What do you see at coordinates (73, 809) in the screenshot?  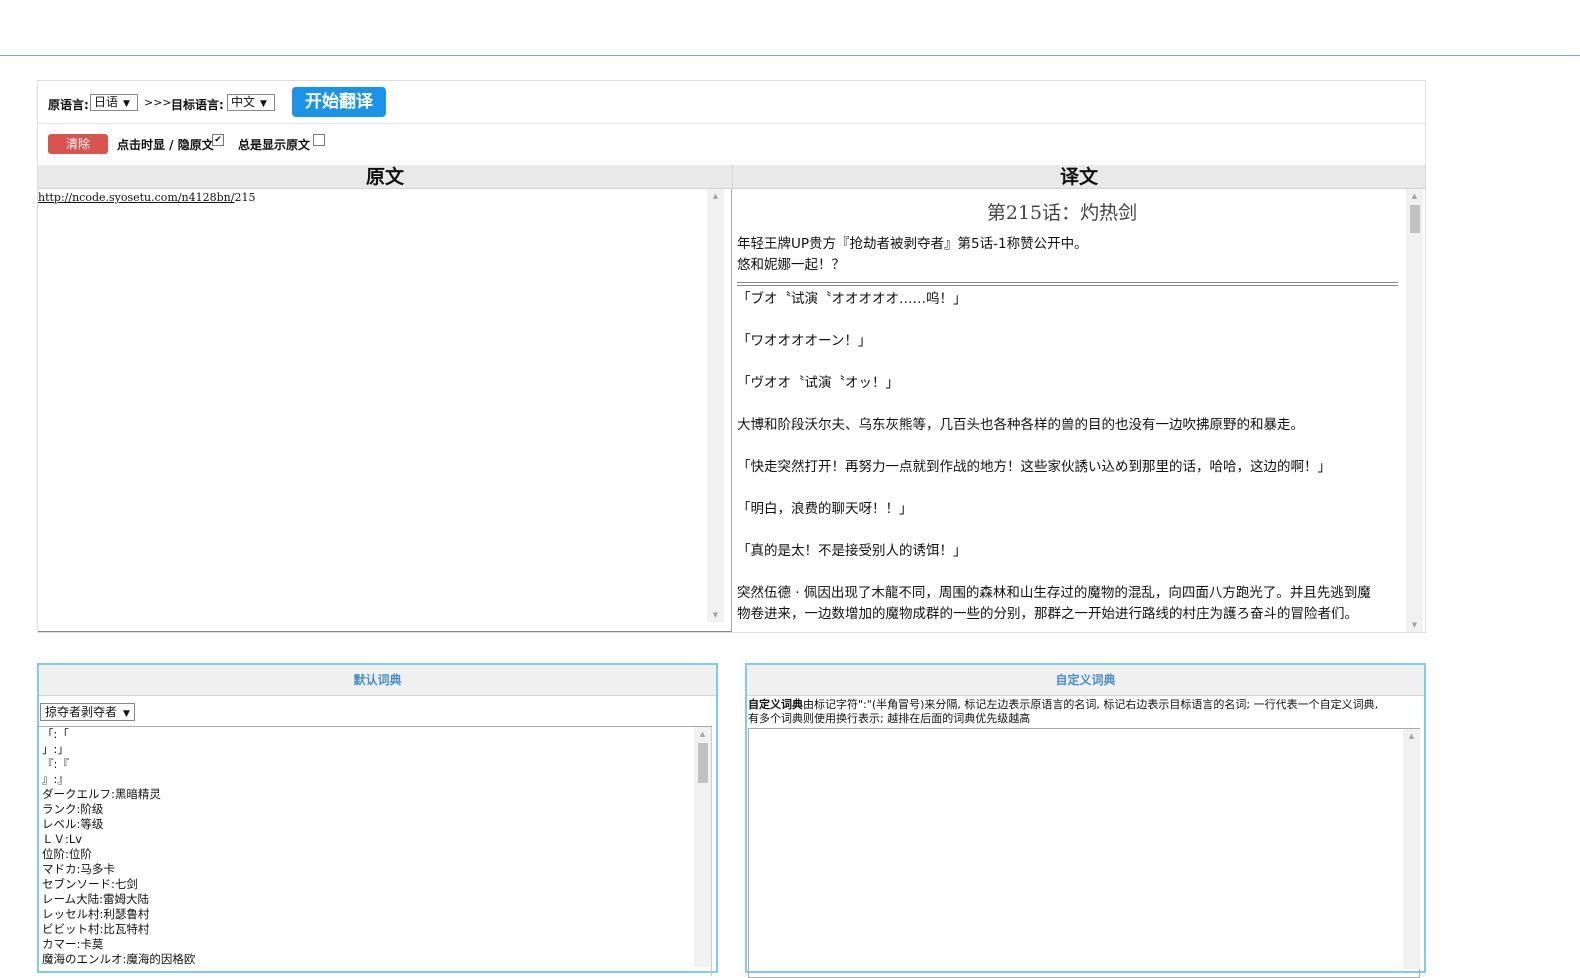 I see `list-item: ランク:阶级` at bounding box center [73, 809].